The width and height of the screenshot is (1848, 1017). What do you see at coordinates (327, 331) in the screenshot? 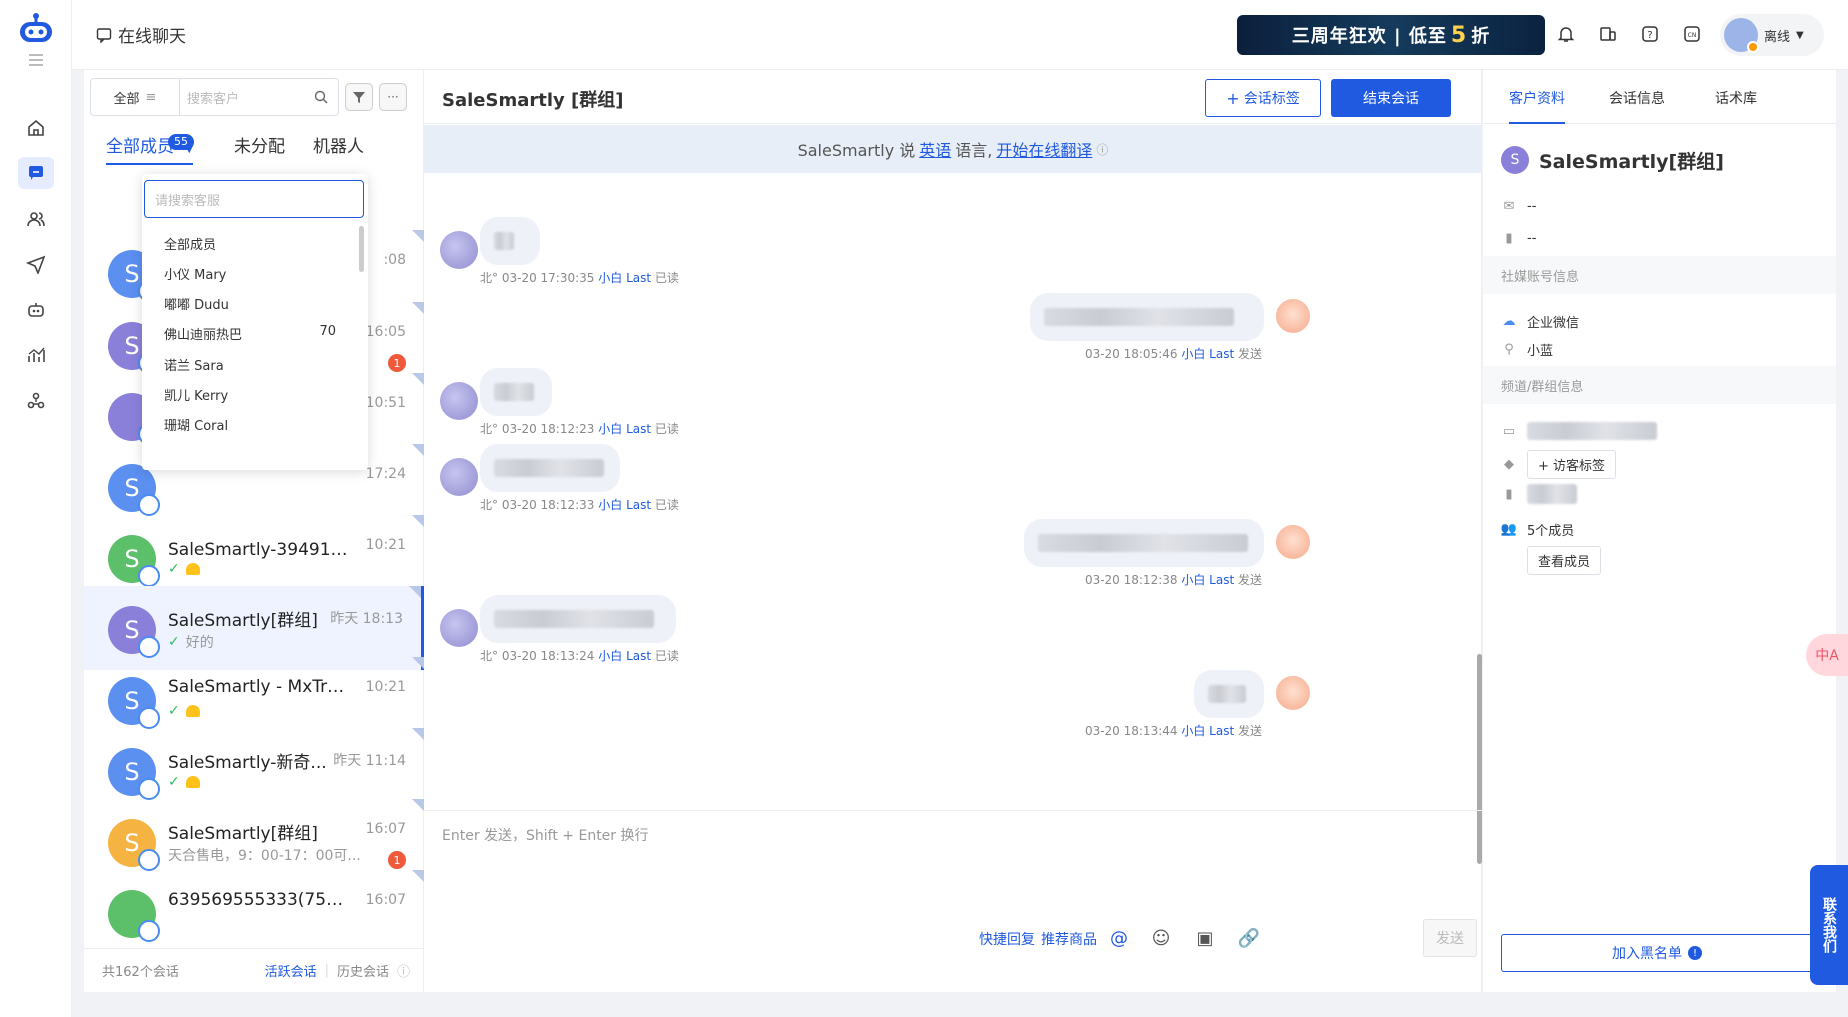
I see `agent-option-count: 70` at bounding box center [327, 331].